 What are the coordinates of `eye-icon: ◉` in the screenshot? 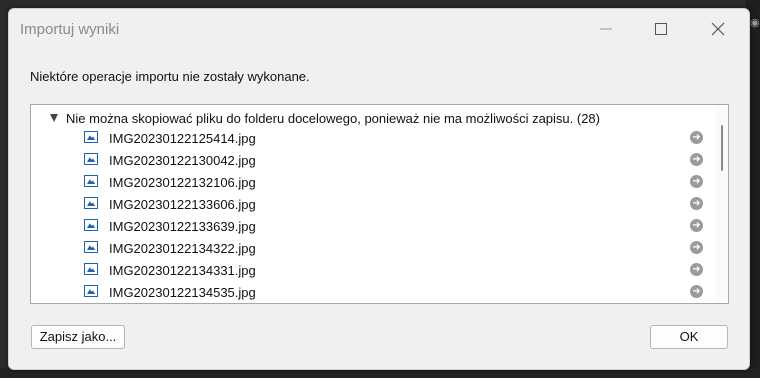 It's located at (755, 23).